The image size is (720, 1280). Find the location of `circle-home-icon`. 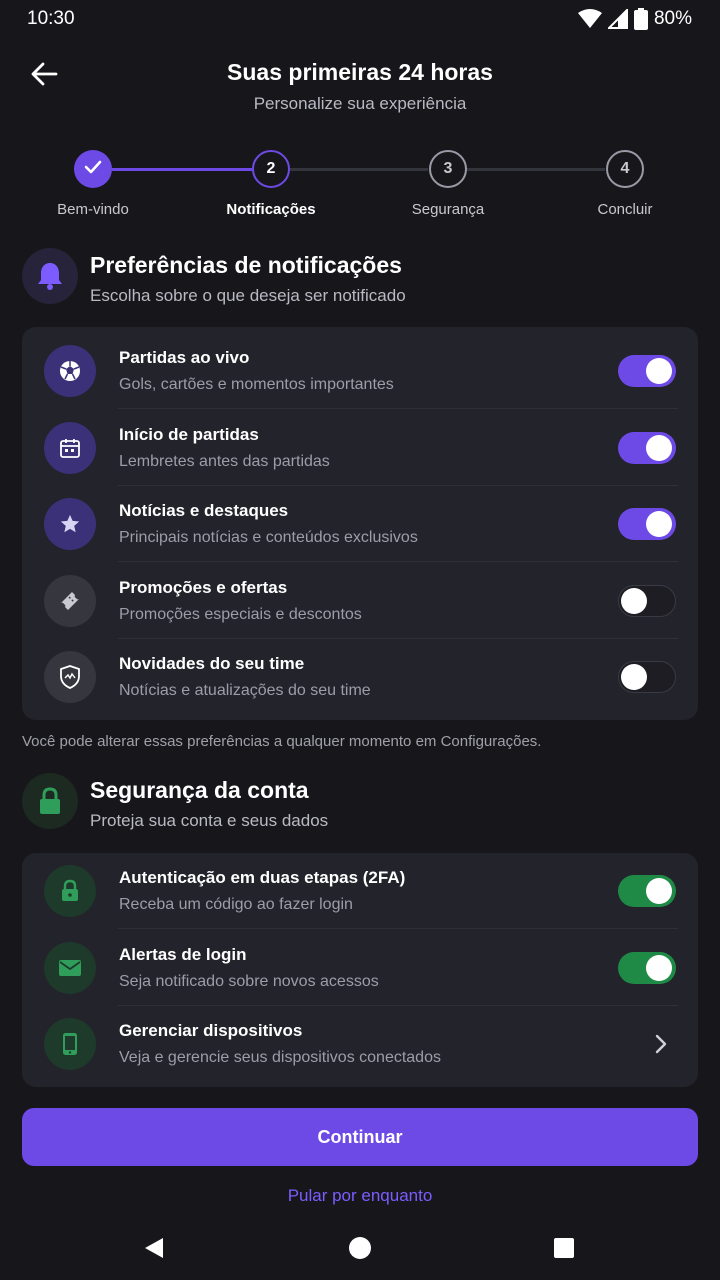

circle-home-icon is located at coordinates (360, 1250).